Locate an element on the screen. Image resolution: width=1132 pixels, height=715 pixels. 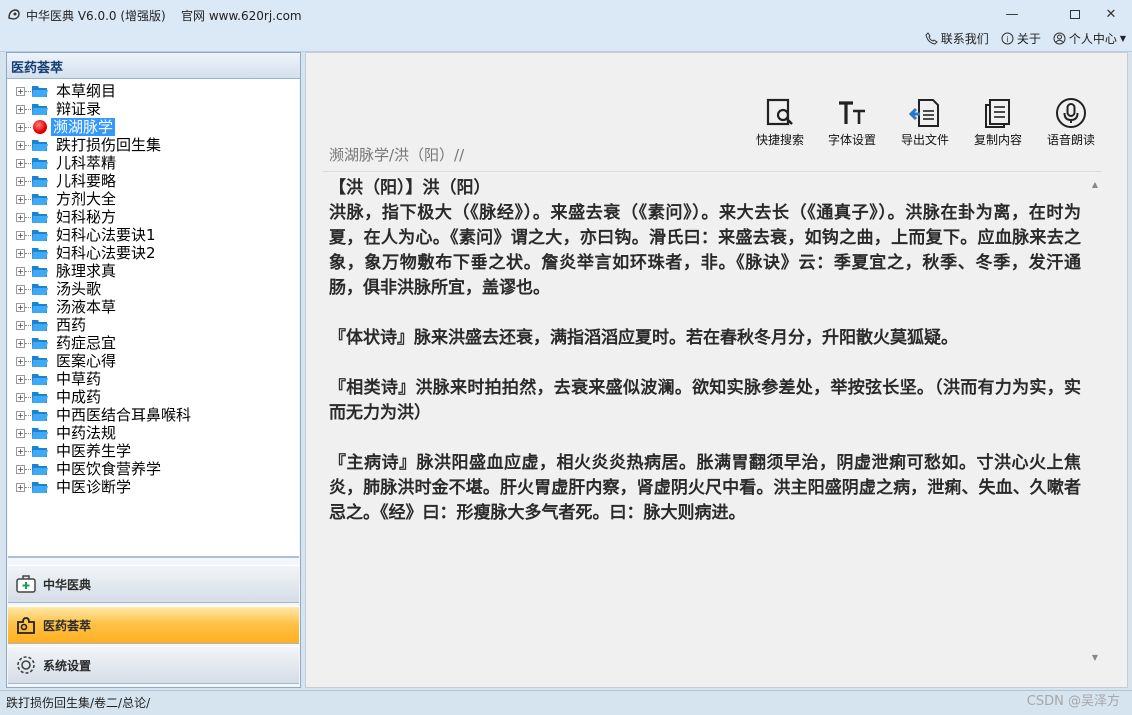
svg-text: i is located at coordinates (1007, 39).